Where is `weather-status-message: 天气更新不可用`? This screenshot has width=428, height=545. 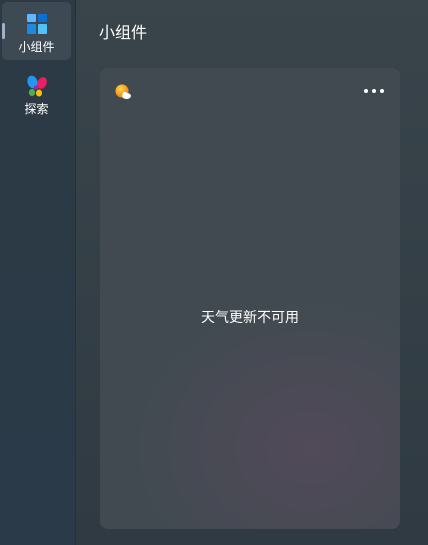 weather-status-message: 天气更新不可用 is located at coordinates (250, 318).